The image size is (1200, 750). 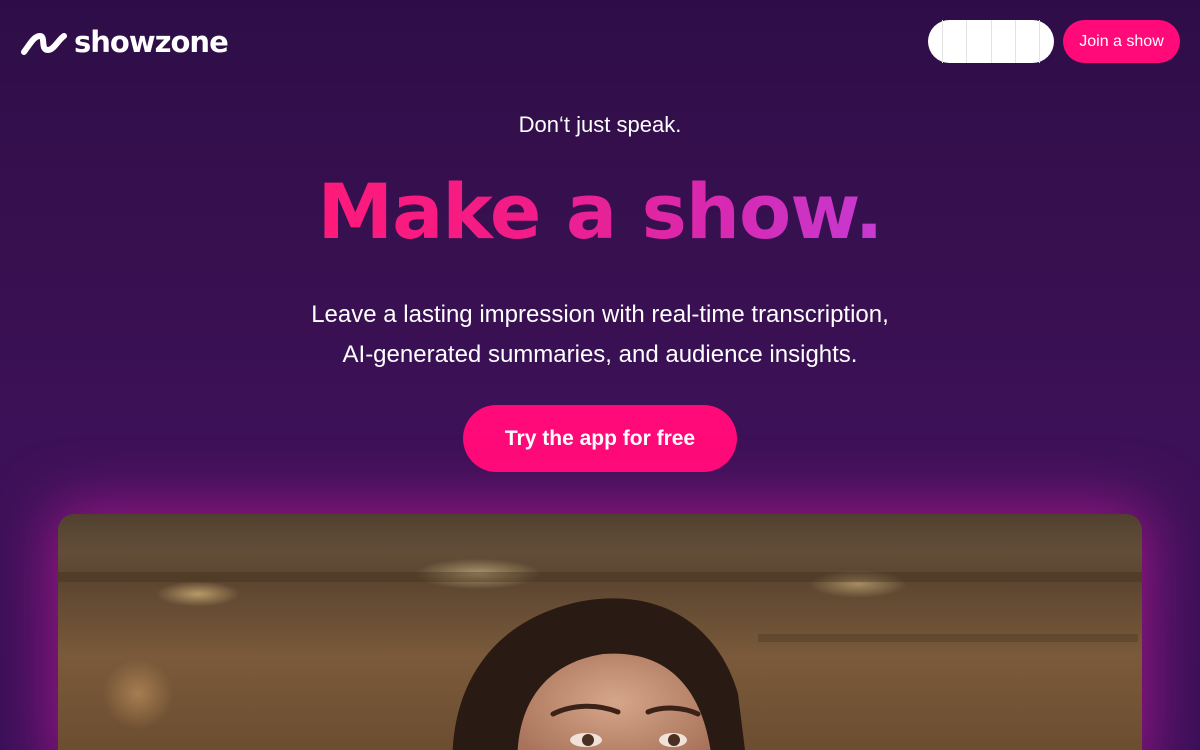 I want to click on showzone-logo: showzone, so click(x=124, y=42).